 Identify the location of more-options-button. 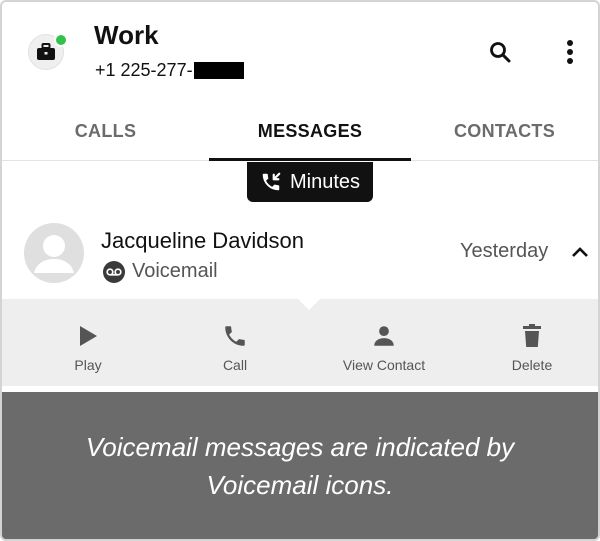
(570, 52).